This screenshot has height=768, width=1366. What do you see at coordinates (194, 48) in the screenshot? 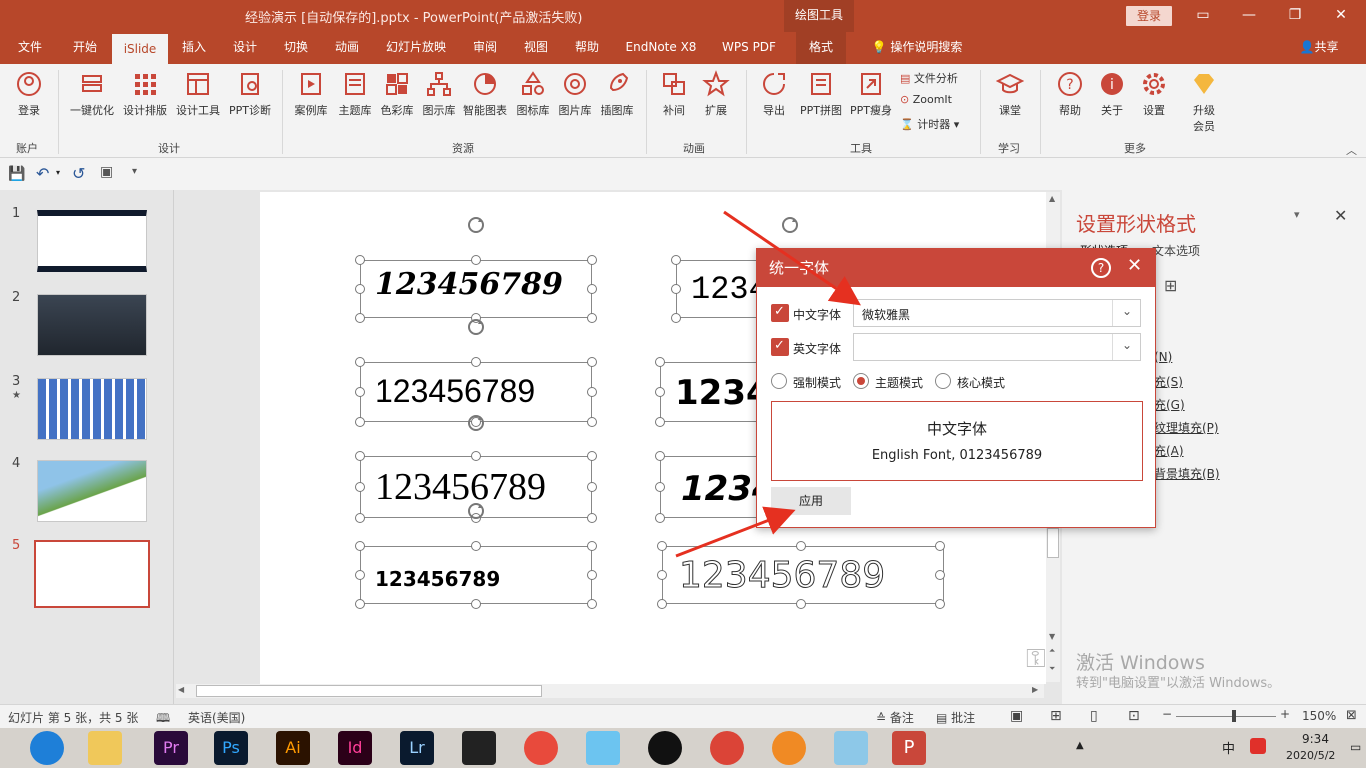
I see `tab-insert: 插入` at bounding box center [194, 48].